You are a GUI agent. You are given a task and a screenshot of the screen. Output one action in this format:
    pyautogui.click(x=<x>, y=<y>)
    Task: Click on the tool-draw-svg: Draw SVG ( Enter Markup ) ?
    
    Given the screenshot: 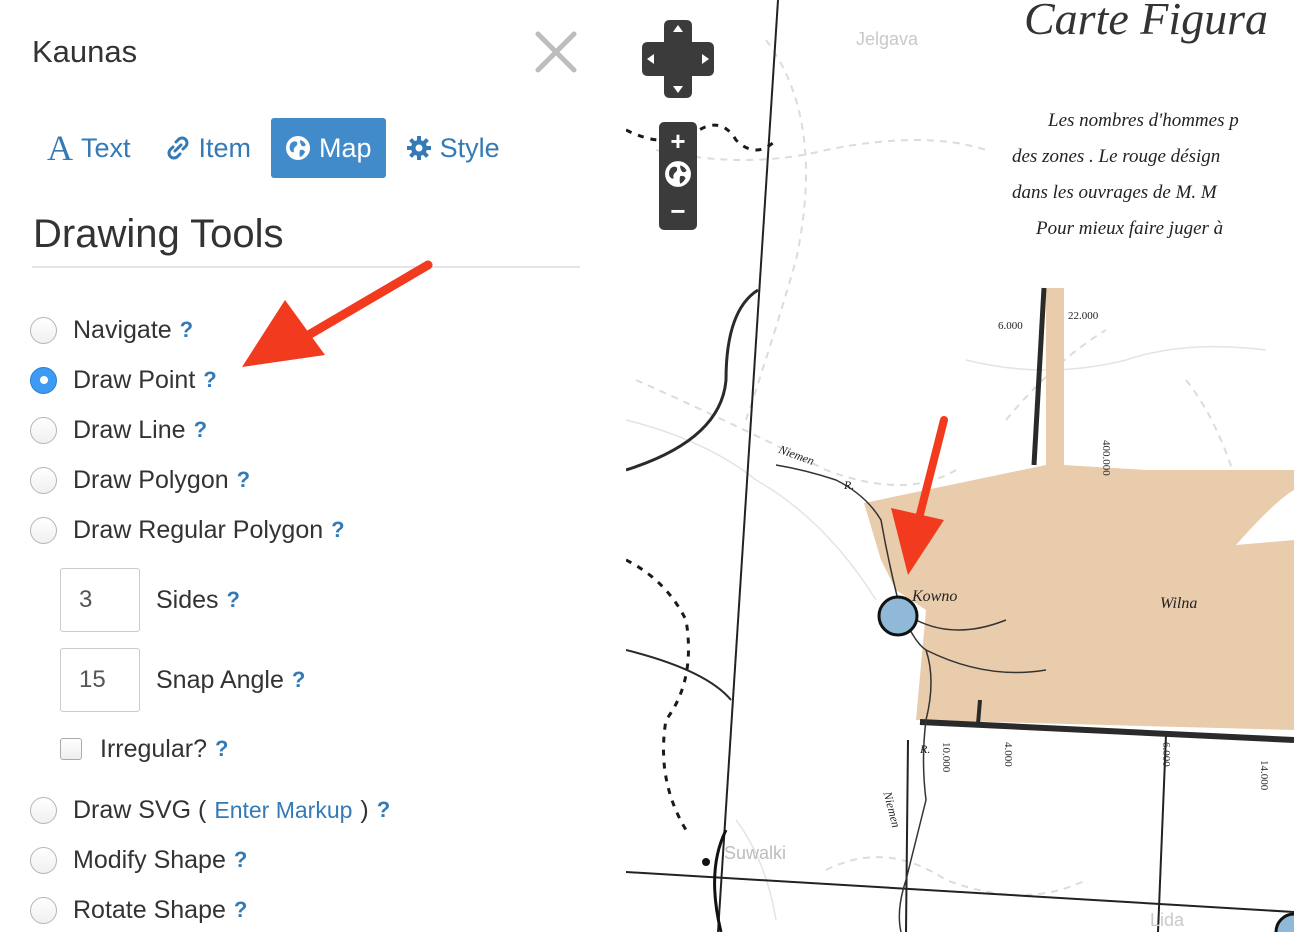 What is the action you would take?
    pyautogui.click(x=210, y=810)
    